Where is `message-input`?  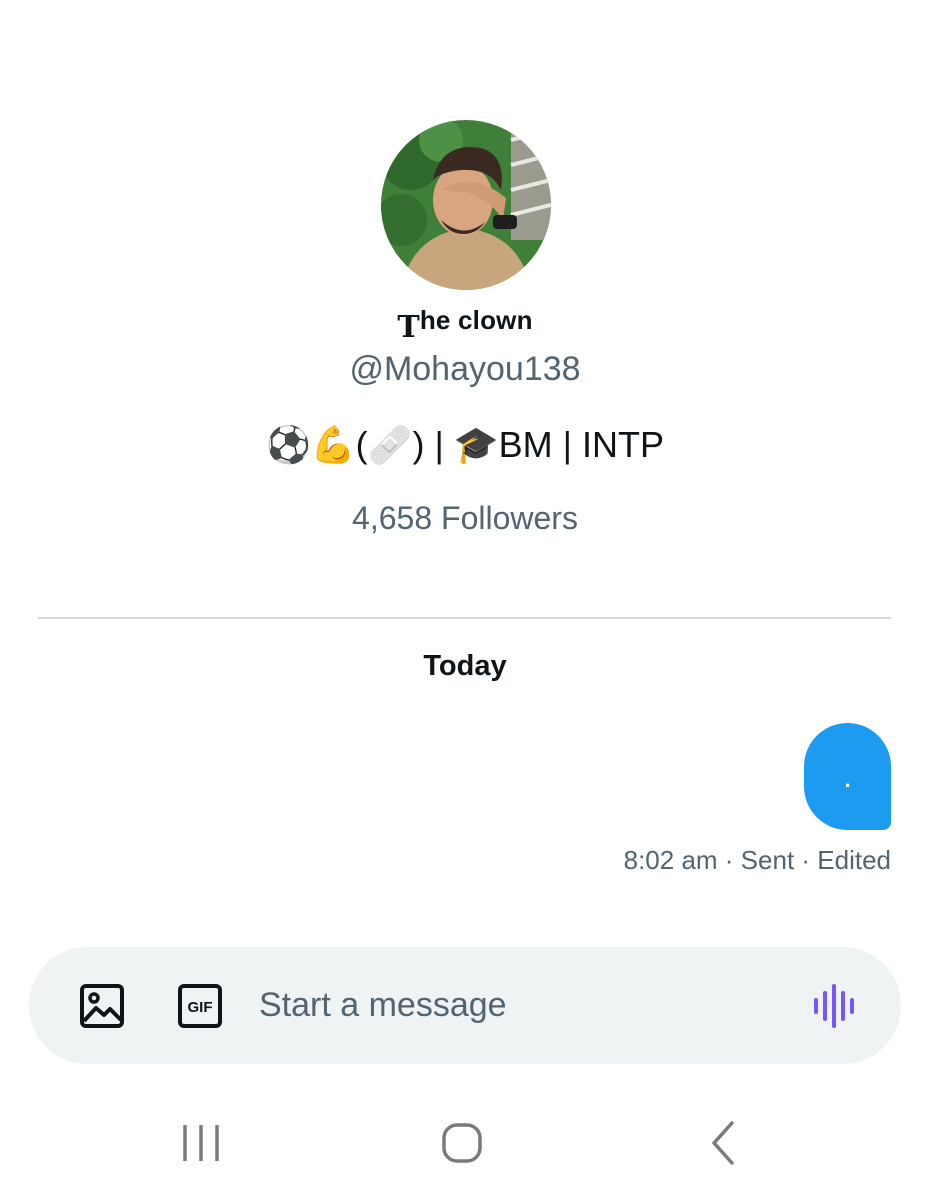
message-input is located at coordinates (519, 1005).